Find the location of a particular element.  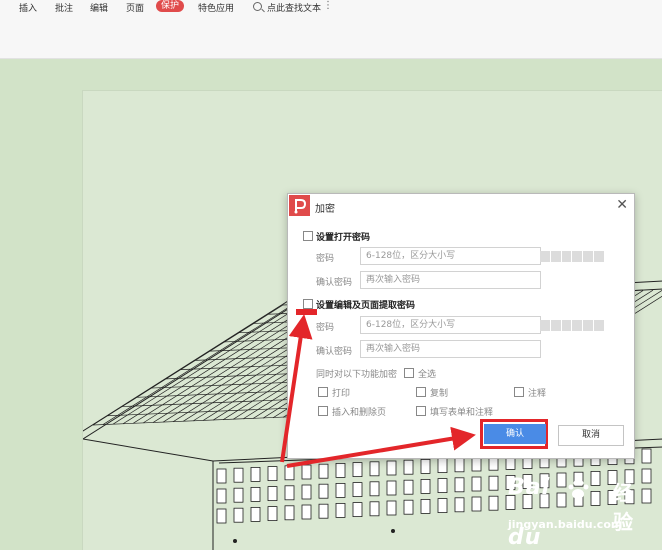

annotation-arrows is located at coordinates (378, 391).